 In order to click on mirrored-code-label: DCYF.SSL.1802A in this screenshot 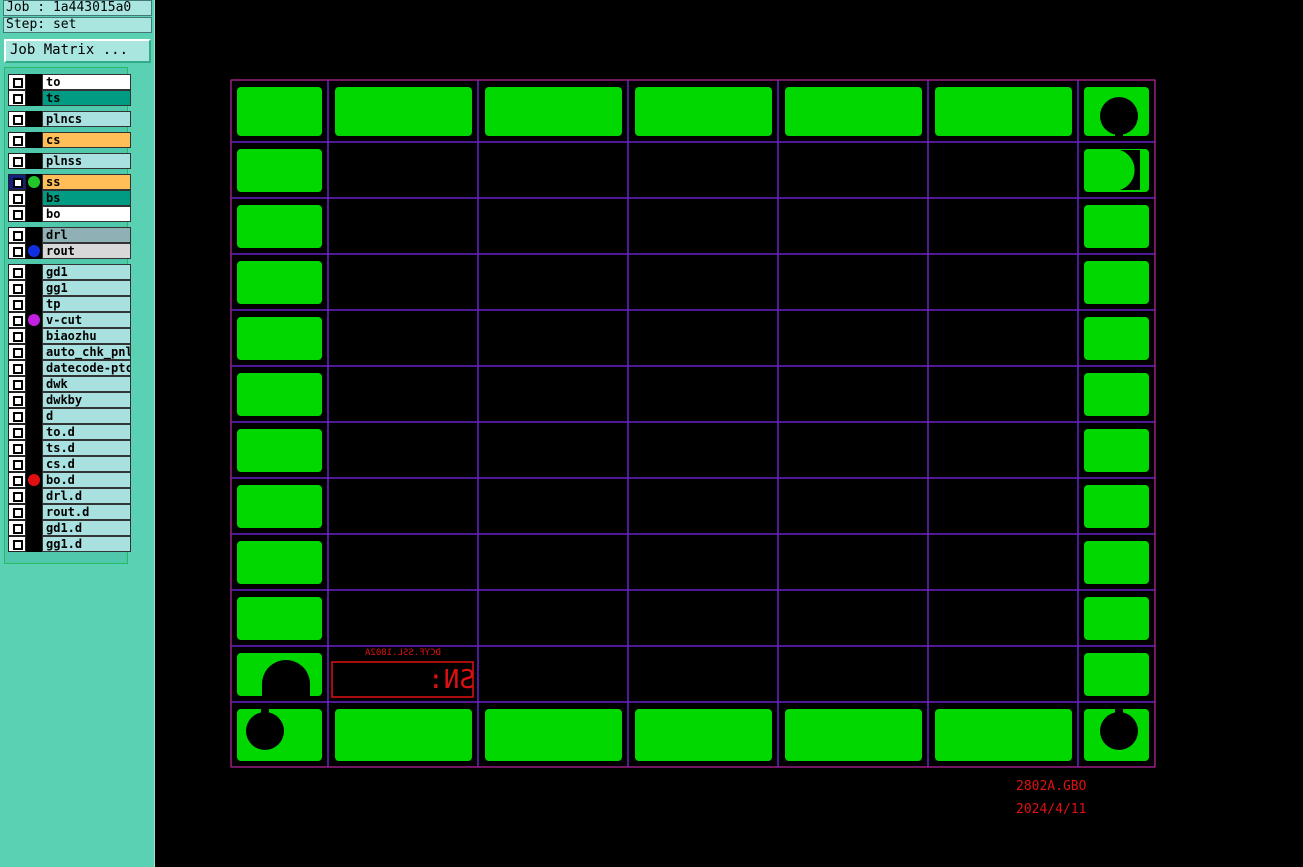, I will do `click(403, 653)`.